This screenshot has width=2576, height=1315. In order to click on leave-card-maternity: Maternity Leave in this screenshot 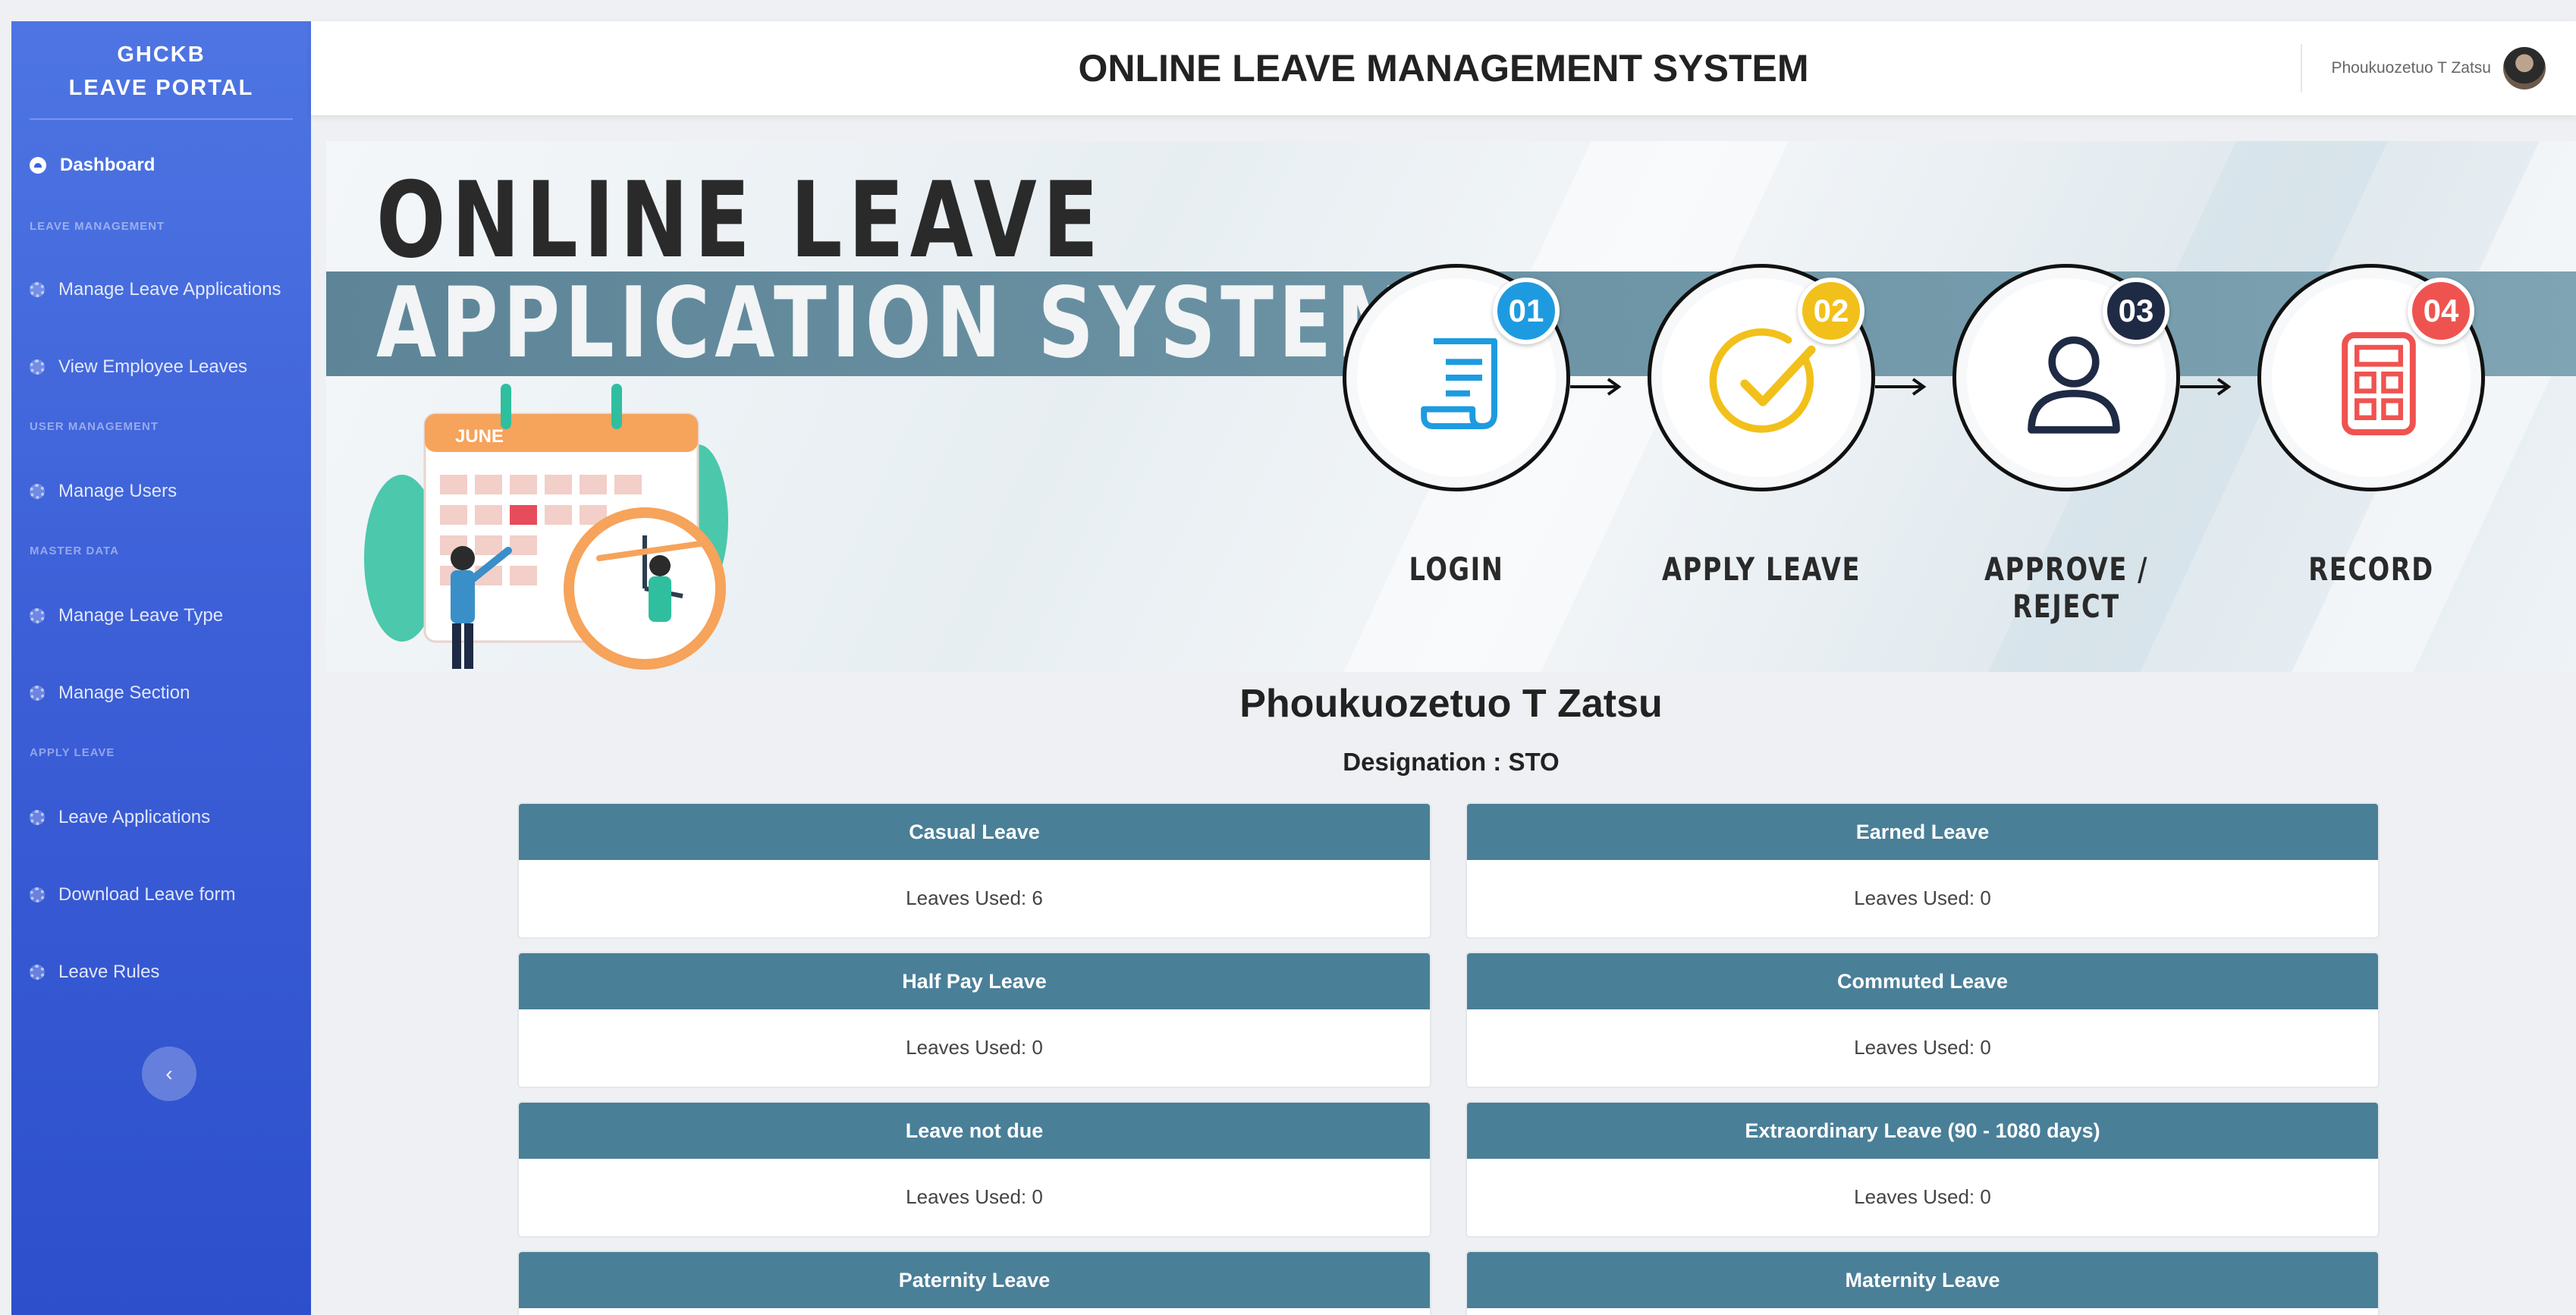, I will do `click(1922, 1283)`.